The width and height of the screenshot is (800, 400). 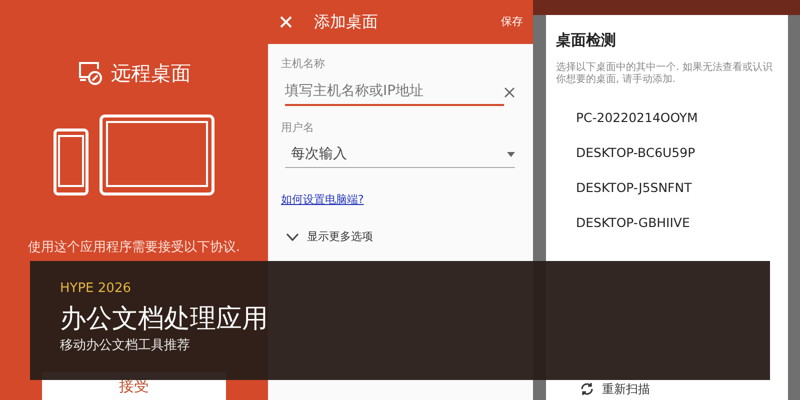 What do you see at coordinates (298, 128) in the screenshot?
I see `field-label: 用户名` at bounding box center [298, 128].